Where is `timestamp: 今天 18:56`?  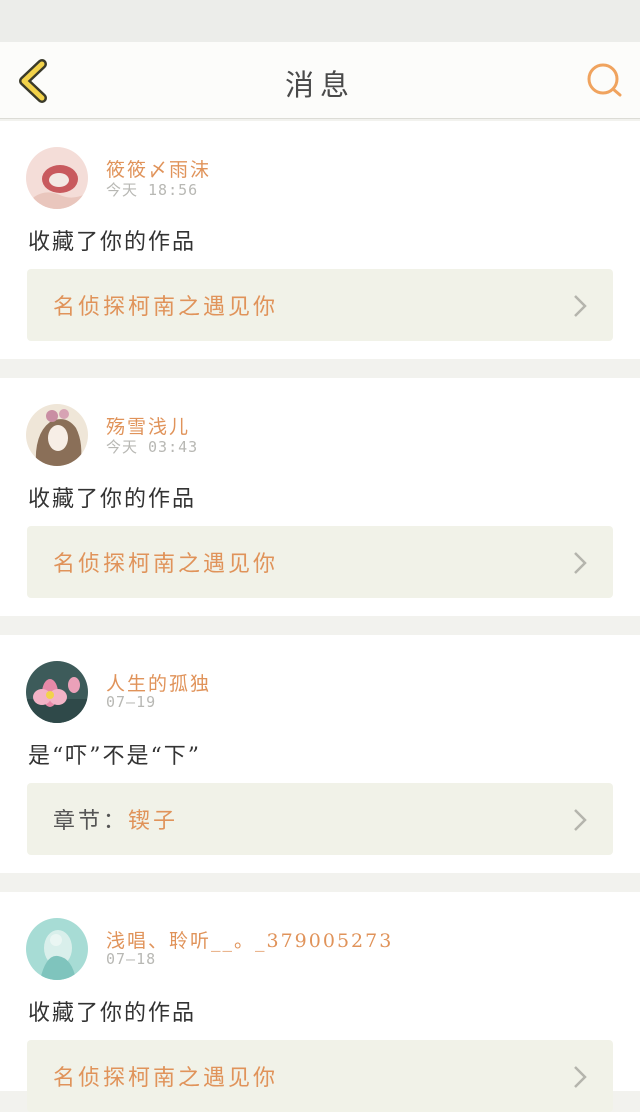 timestamp: 今天 18:56 is located at coordinates (152, 190).